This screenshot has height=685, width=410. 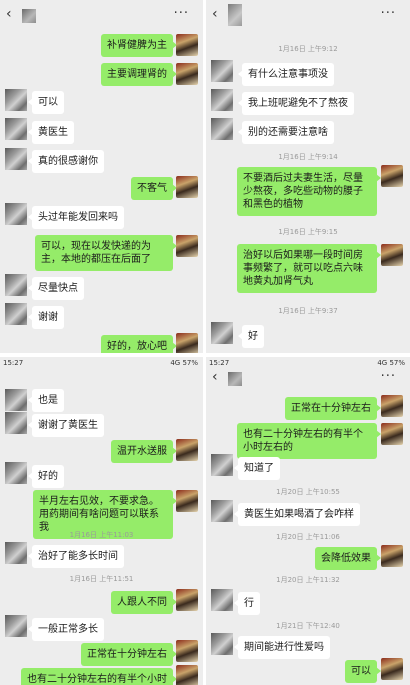 I want to click on message-bubble: 温开水送服, so click(x=144, y=451).